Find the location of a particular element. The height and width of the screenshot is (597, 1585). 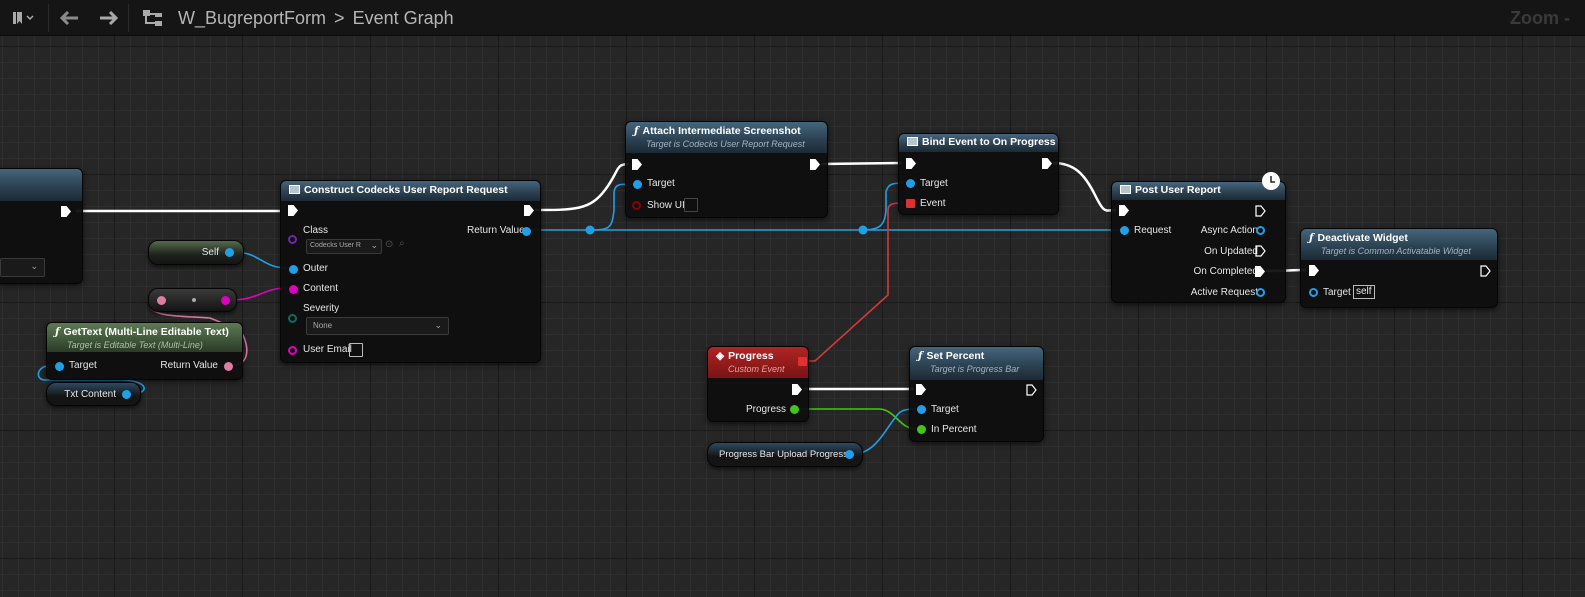

user-email-input is located at coordinates (356, 350).